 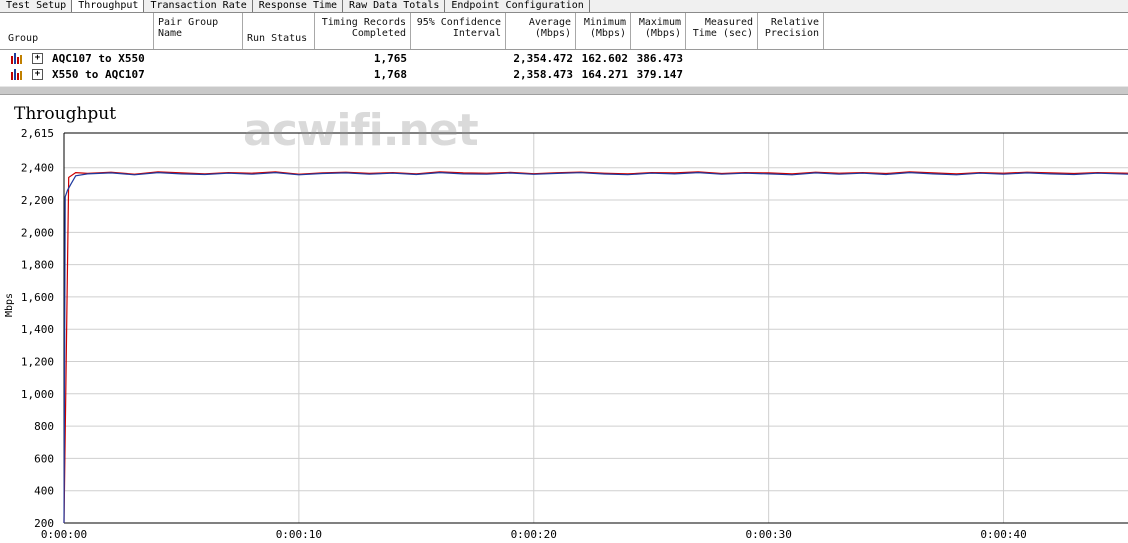 I want to click on x-tick-label: 0:00:00, so click(x=64, y=534).